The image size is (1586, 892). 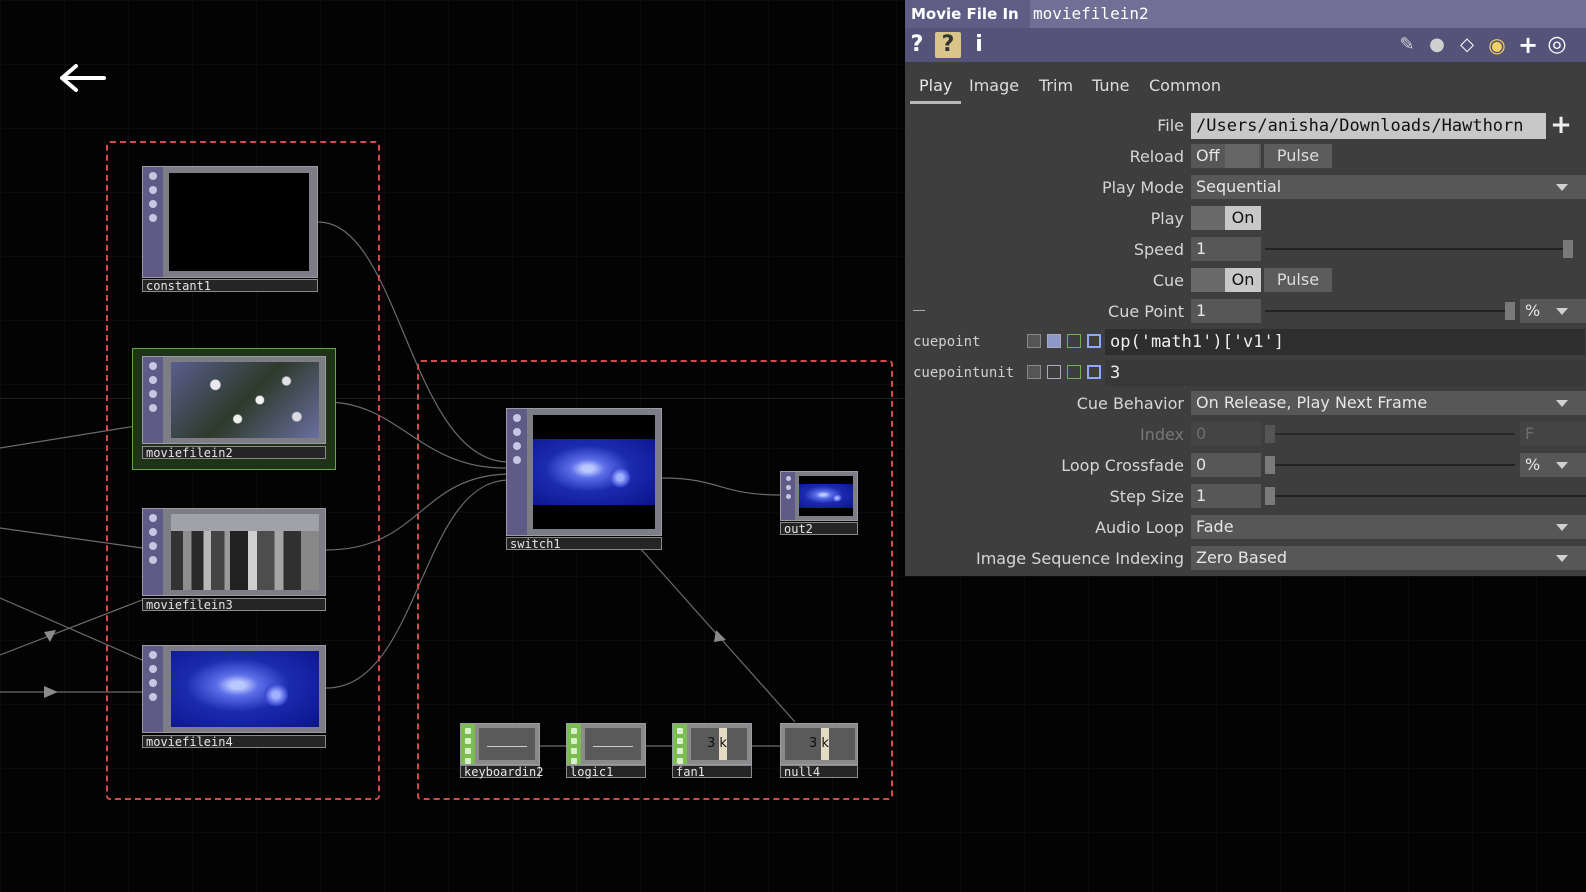 What do you see at coordinates (964, 373) in the screenshot?
I see `cuepointunit-expr-label: cuepointunit` at bounding box center [964, 373].